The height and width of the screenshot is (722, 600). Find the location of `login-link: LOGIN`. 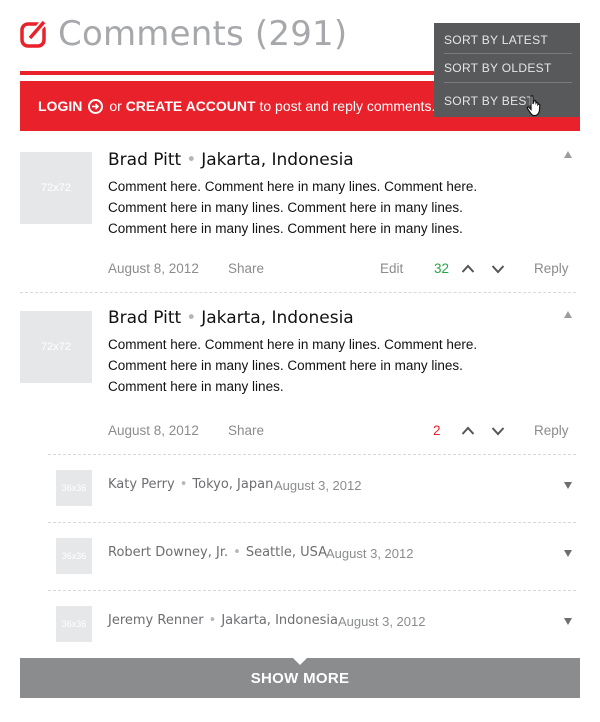

login-link: LOGIN is located at coordinates (60, 106).